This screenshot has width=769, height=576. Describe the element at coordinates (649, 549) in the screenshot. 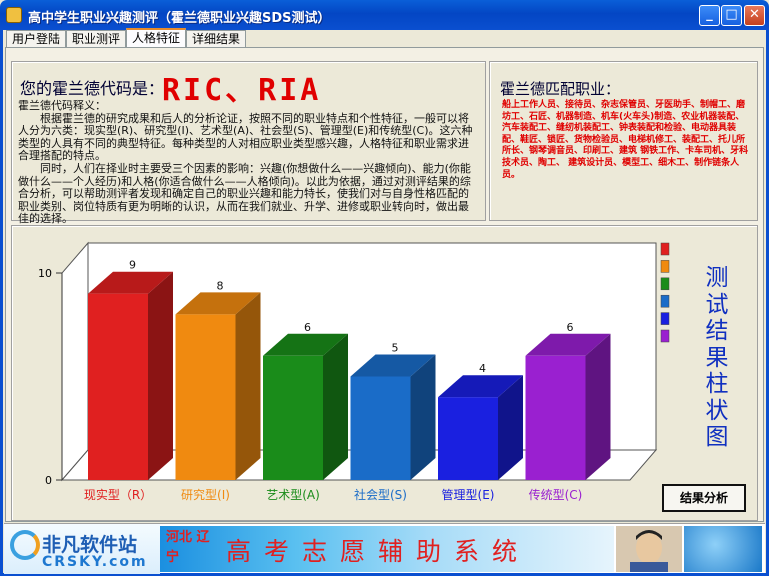

I see `person-photo` at that location.